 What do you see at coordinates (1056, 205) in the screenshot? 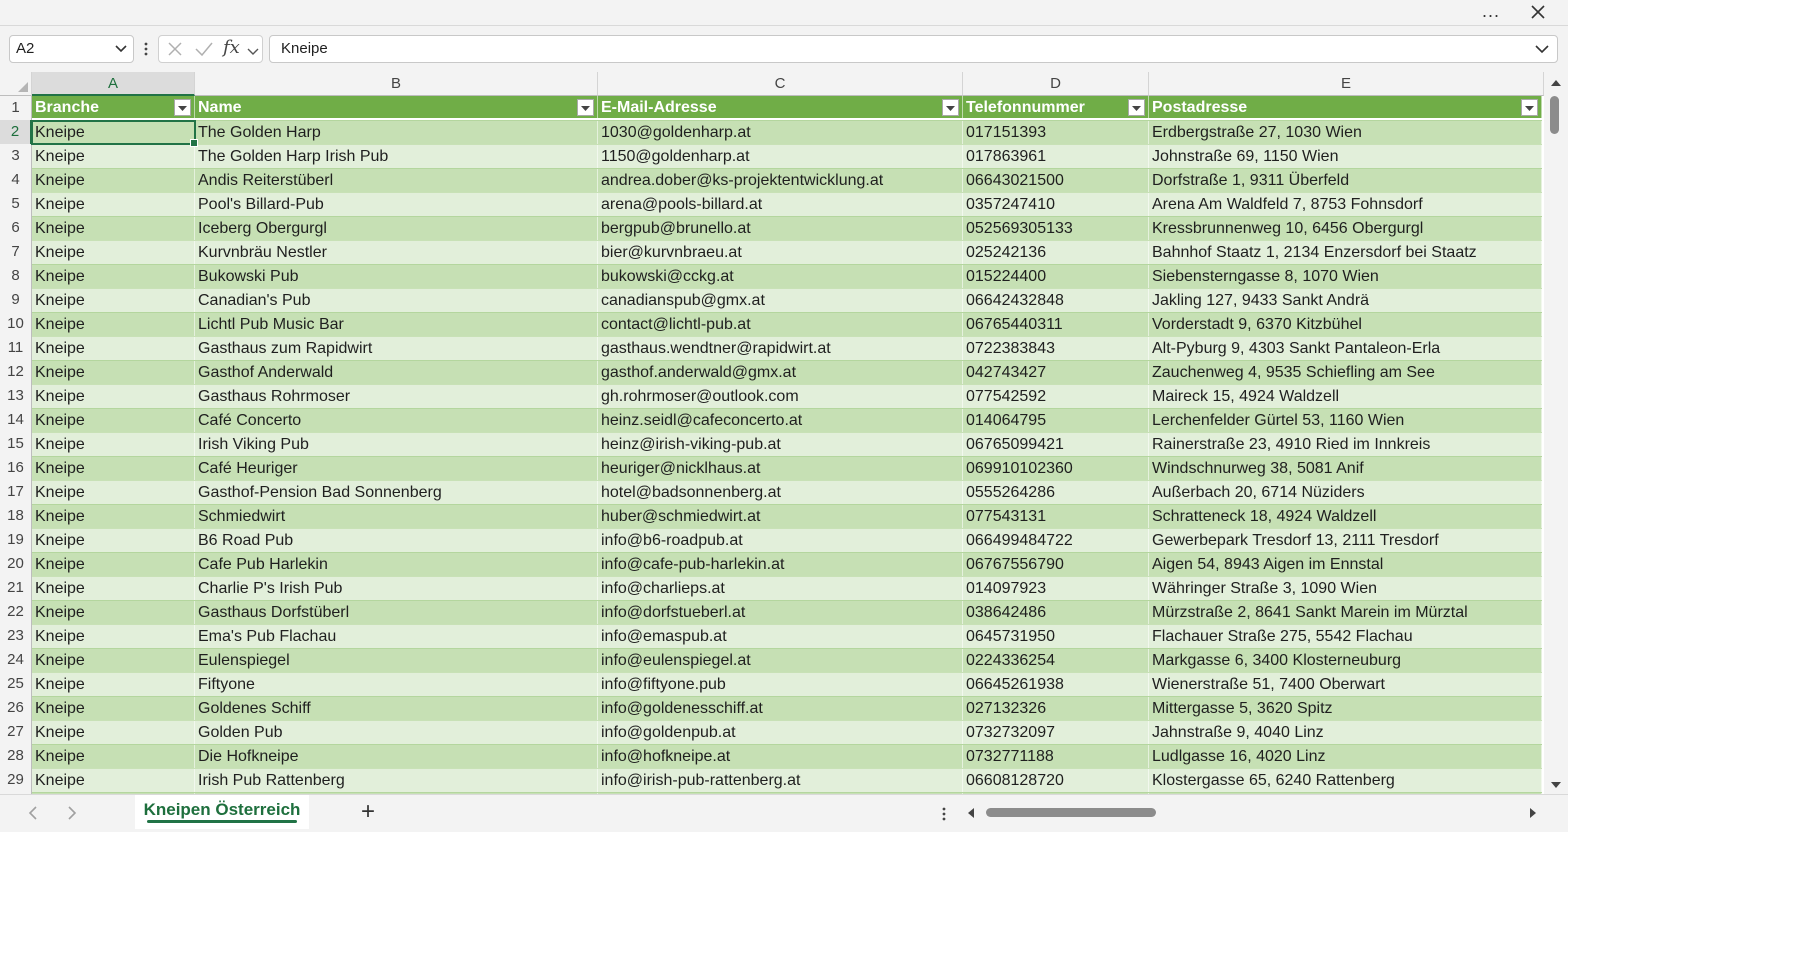
I see `cell-phone: 0357247410` at bounding box center [1056, 205].